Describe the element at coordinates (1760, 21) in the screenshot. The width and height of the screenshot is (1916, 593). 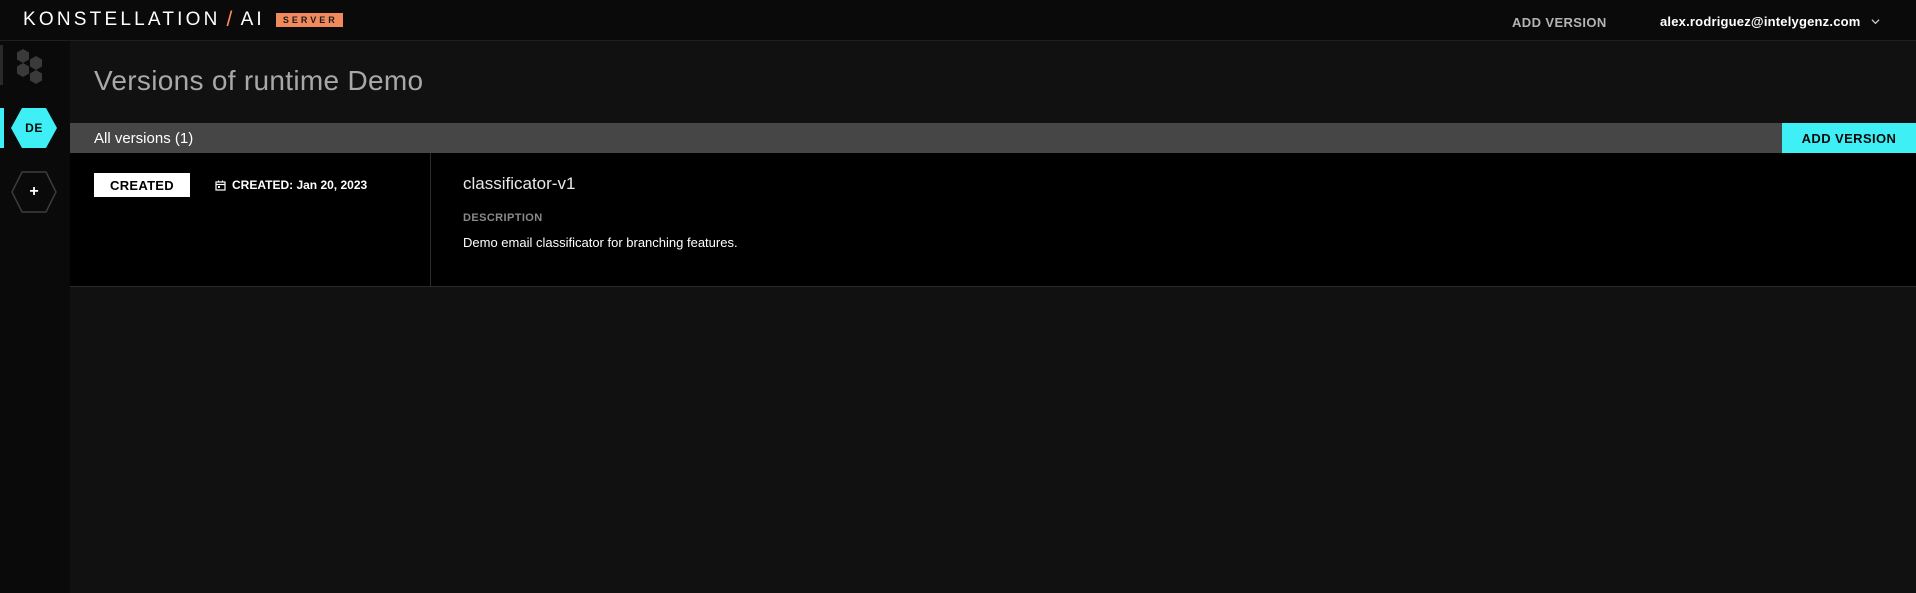
I see `user-email: alex.rodriguez@intelygenz.com` at that location.